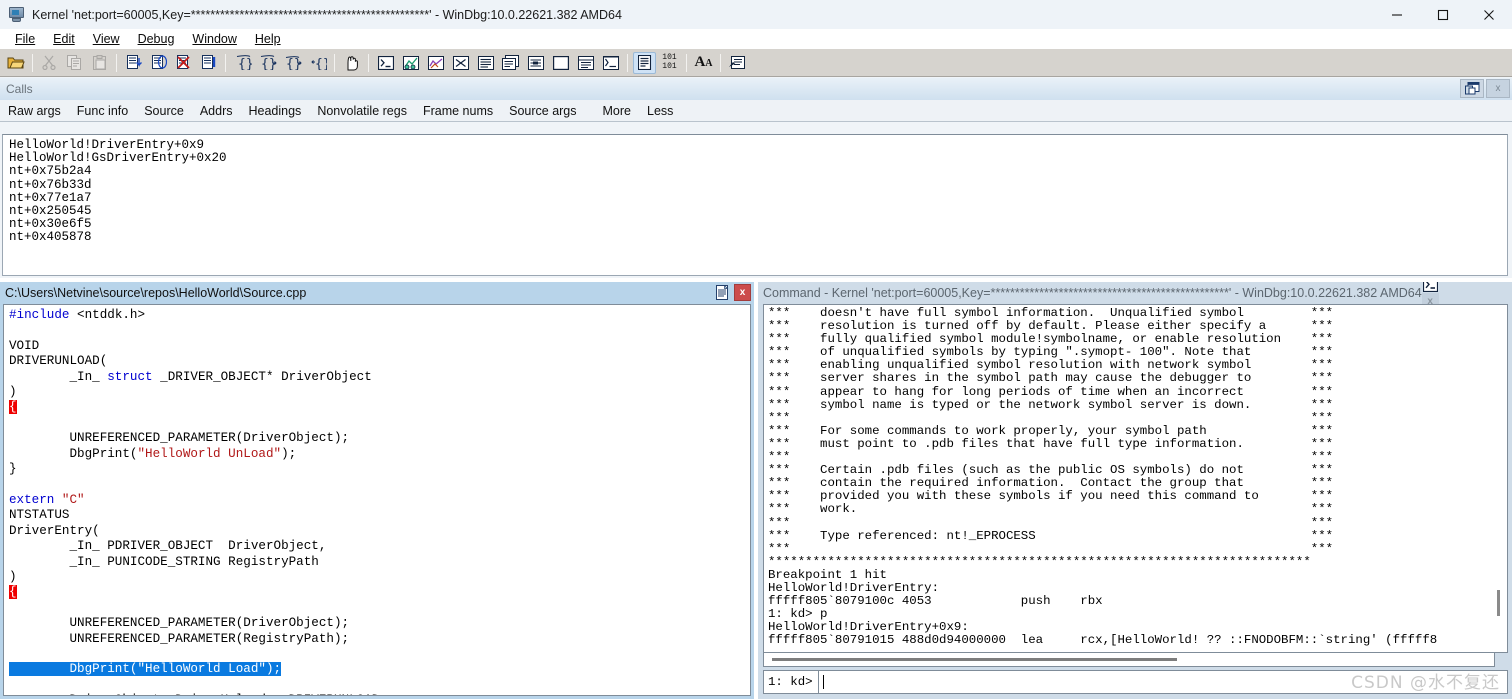 The image size is (1512, 699). What do you see at coordinates (1472, 88) in the screenshot?
I see `restore-window-icon` at bounding box center [1472, 88].